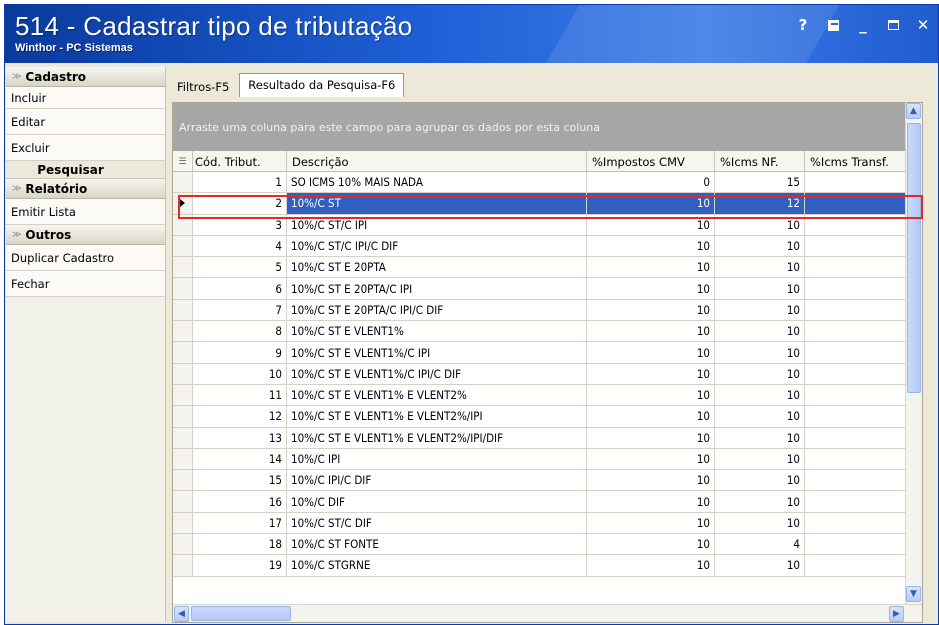 The width and height of the screenshot is (939, 625). What do you see at coordinates (85, 170) in the screenshot?
I see `sidebar-item-pesquisar: Pesquisar` at bounding box center [85, 170].